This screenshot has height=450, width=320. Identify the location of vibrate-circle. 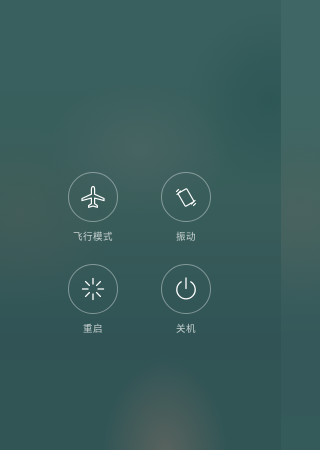
(186, 197).